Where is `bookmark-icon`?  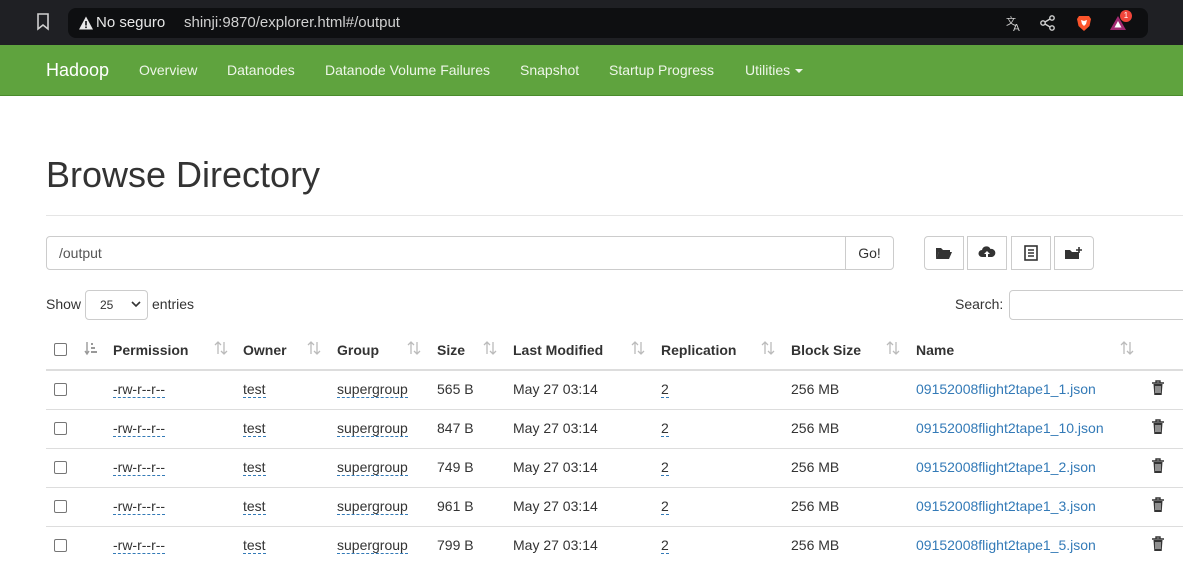
bookmark-icon is located at coordinates (43, 22).